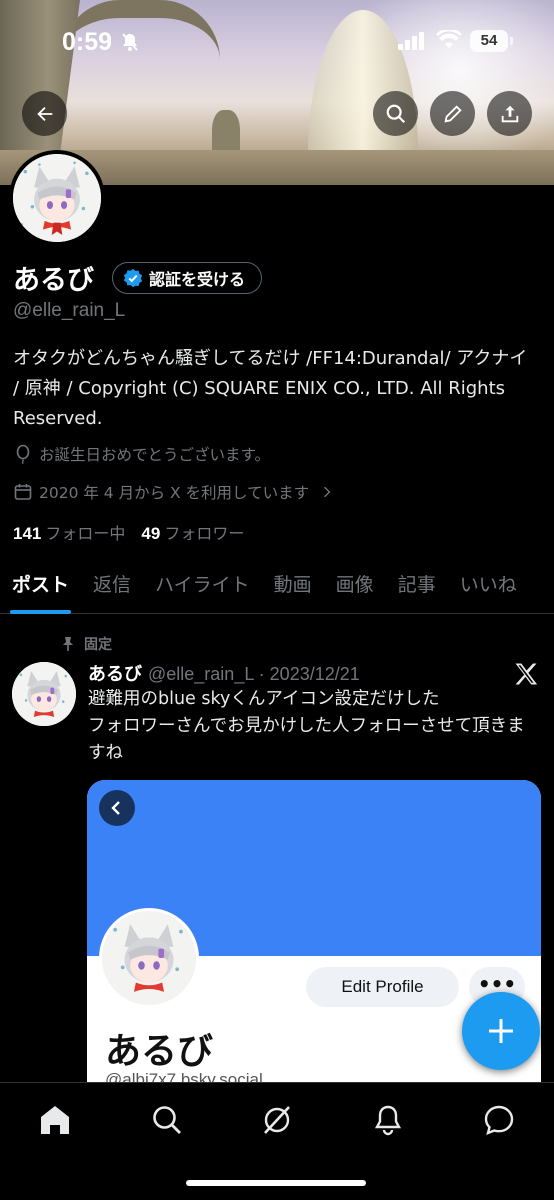  I want to click on media-profile-handle: @albi7x7.bsky.social, so click(184, 1076).